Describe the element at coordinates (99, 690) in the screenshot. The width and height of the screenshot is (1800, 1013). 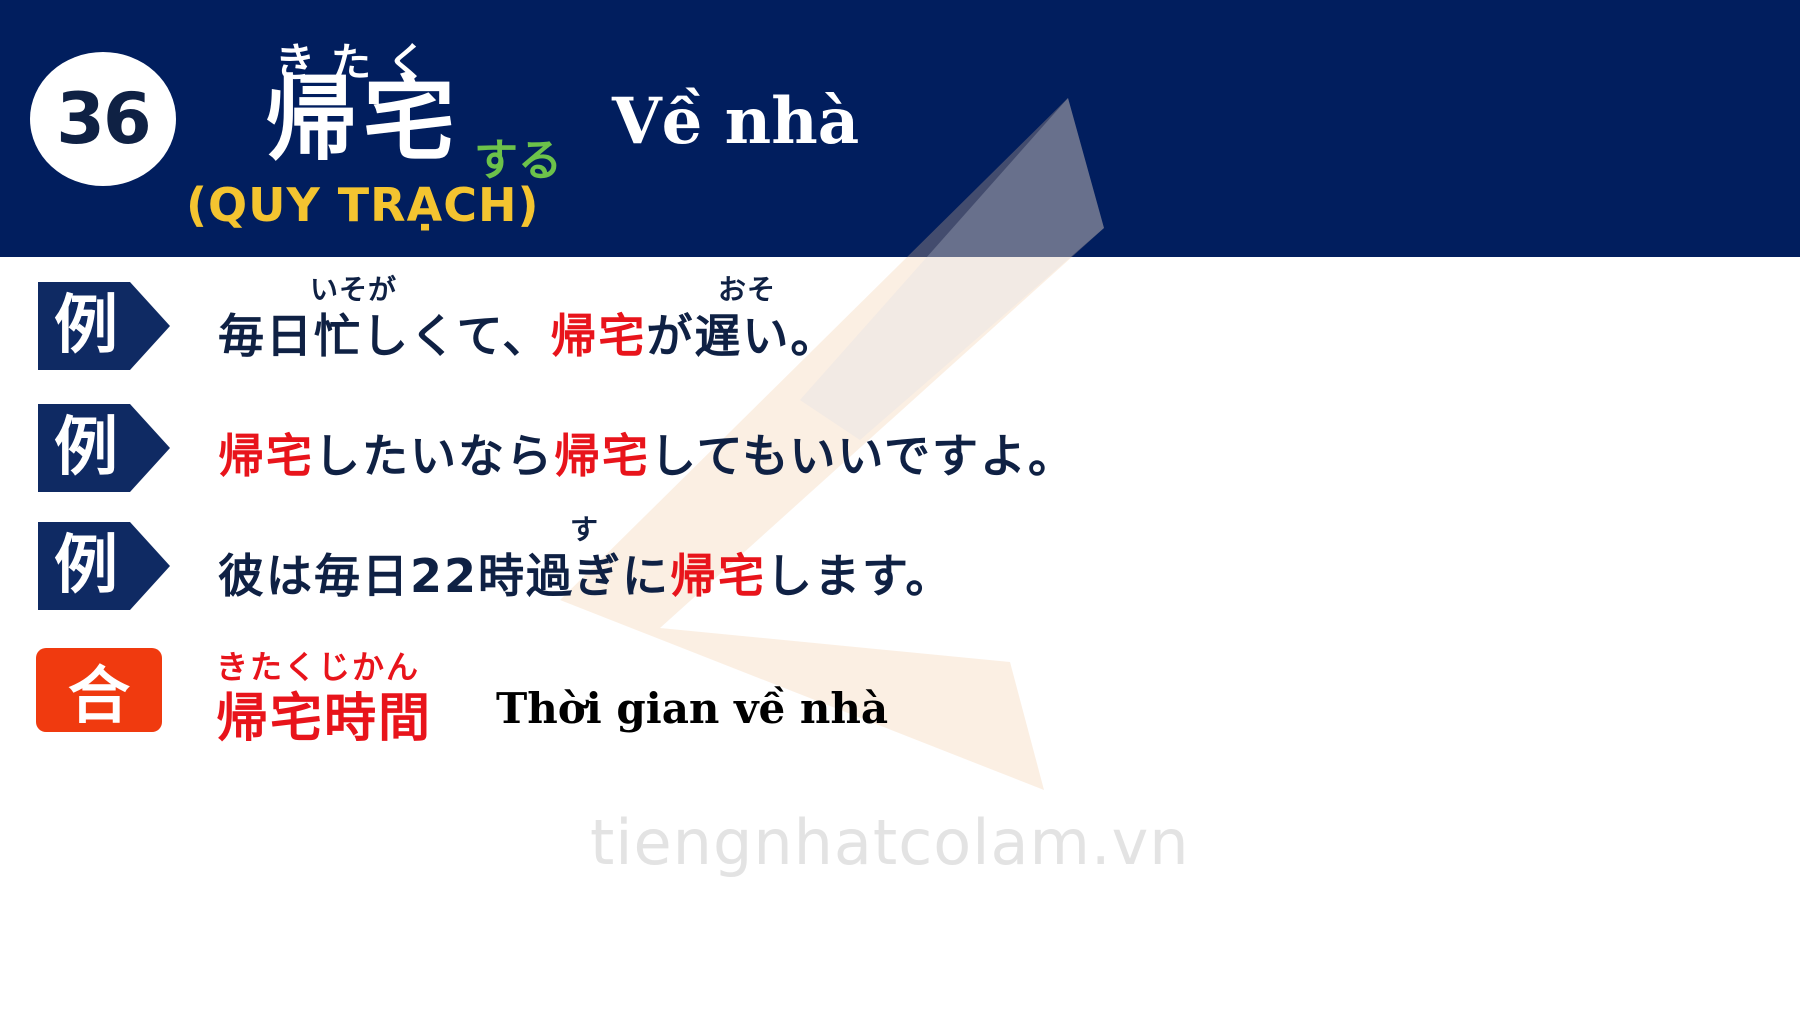
I see `compound-tag: 合` at that location.